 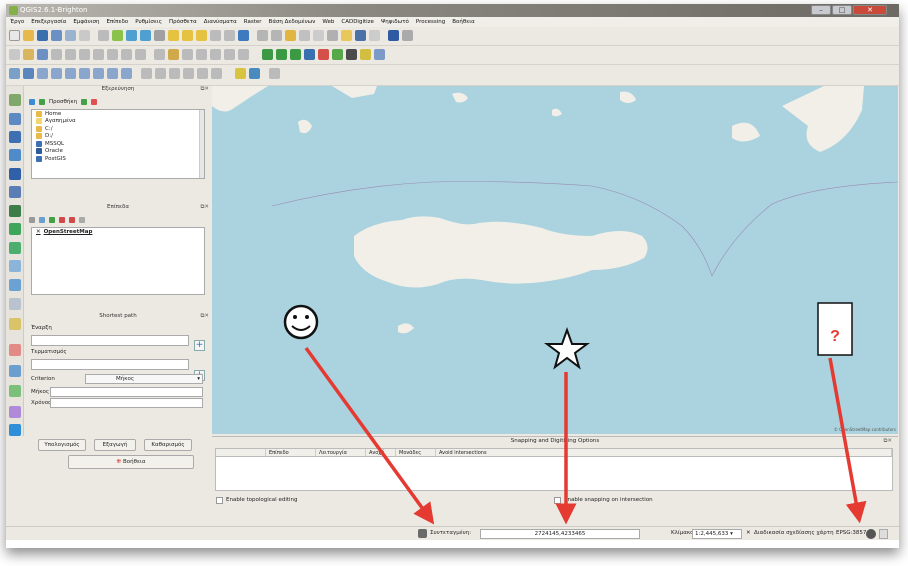 I want to click on new-spatialite-icon, so click(x=15, y=304).